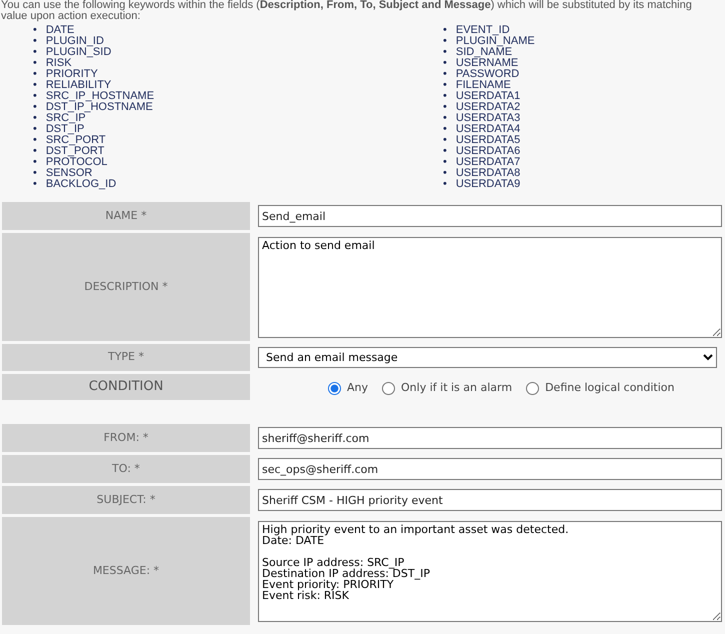  Describe the element at coordinates (487, 63) in the screenshot. I see `keyword-item: USERNAME` at that location.